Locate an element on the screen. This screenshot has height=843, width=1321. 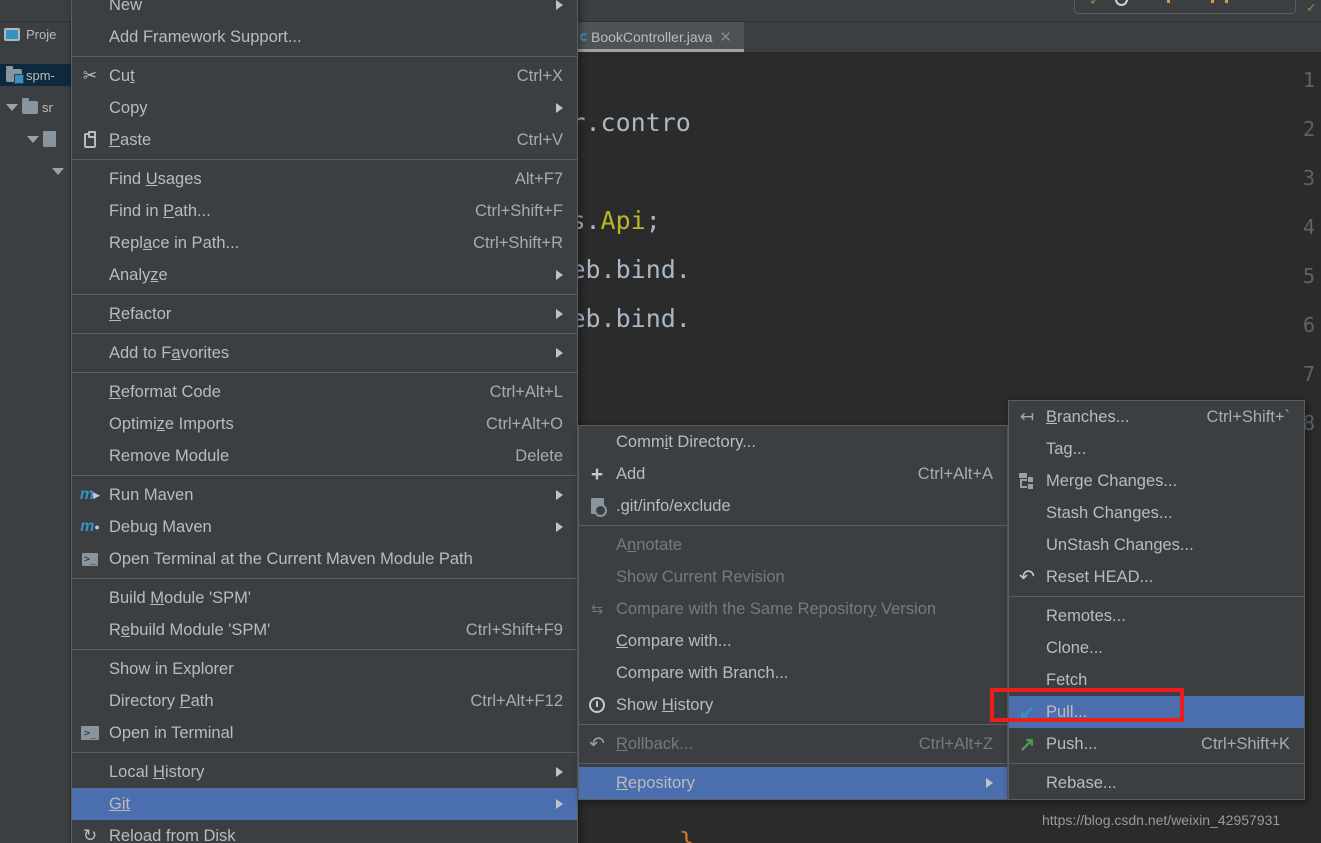
menu-item-find-in-path: Find in Path... Ctrl+Shift+F is located at coordinates (324, 211).